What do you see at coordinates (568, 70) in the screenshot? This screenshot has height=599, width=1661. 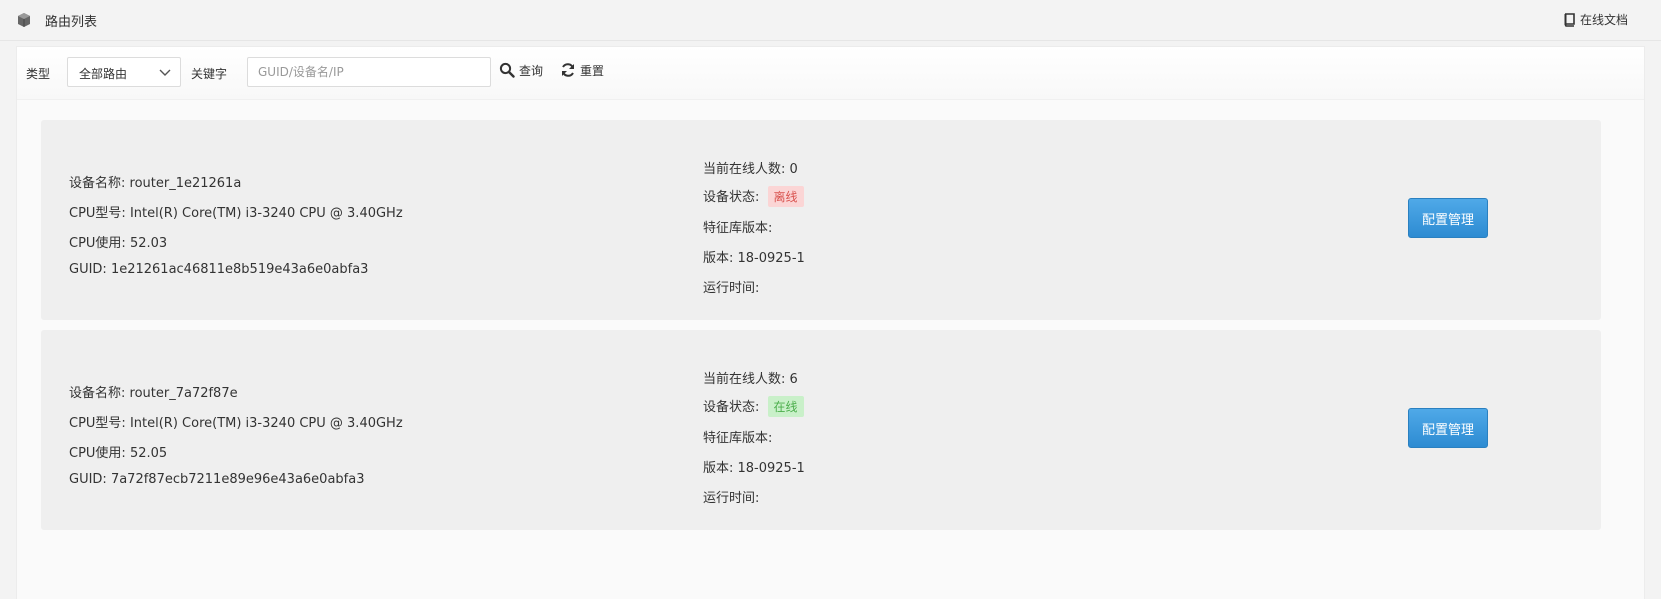 I see `refresh-icon` at bounding box center [568, 70].